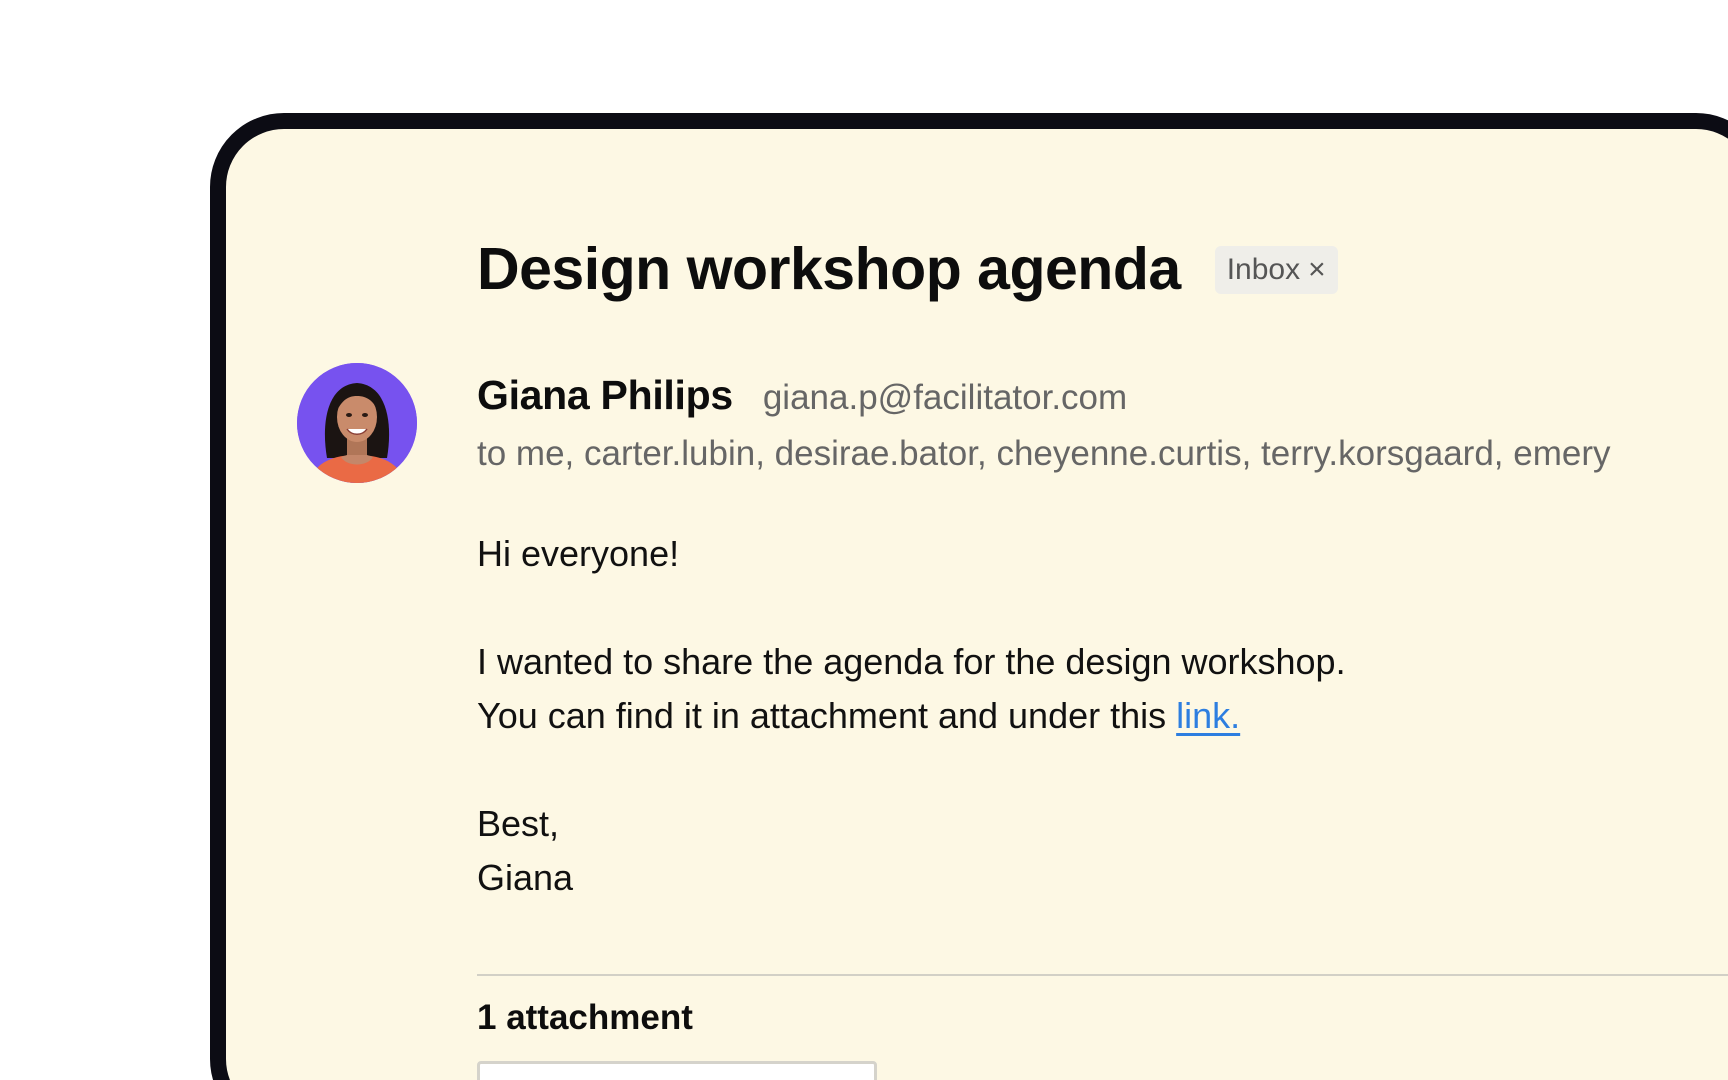 This screenshot has height=1080, width=1728. What do you see at coordinates (585, 1017) in the screenshot?
I see `attachments-heading: 1 attachment` at bounding box center [585, 1017].